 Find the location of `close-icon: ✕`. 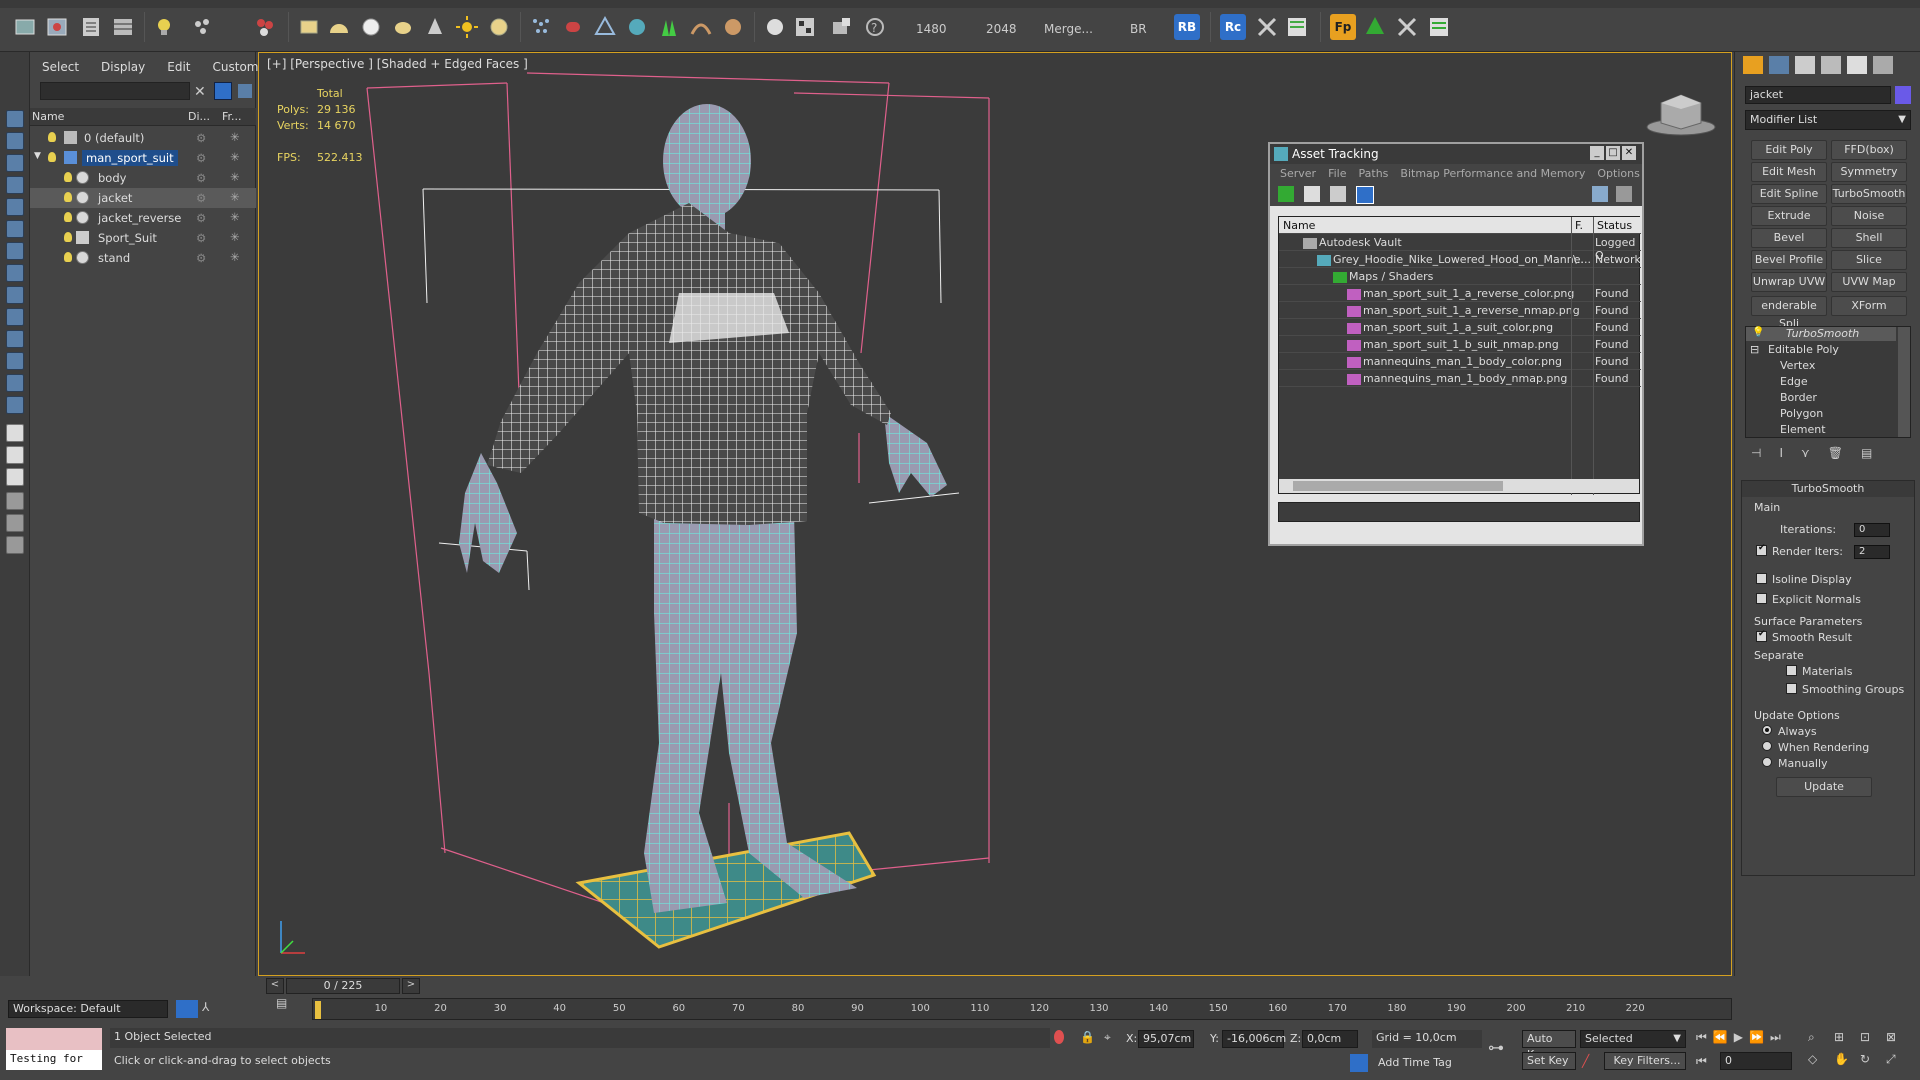

close-icon: ✕ is located at coordinates (1629, 153).